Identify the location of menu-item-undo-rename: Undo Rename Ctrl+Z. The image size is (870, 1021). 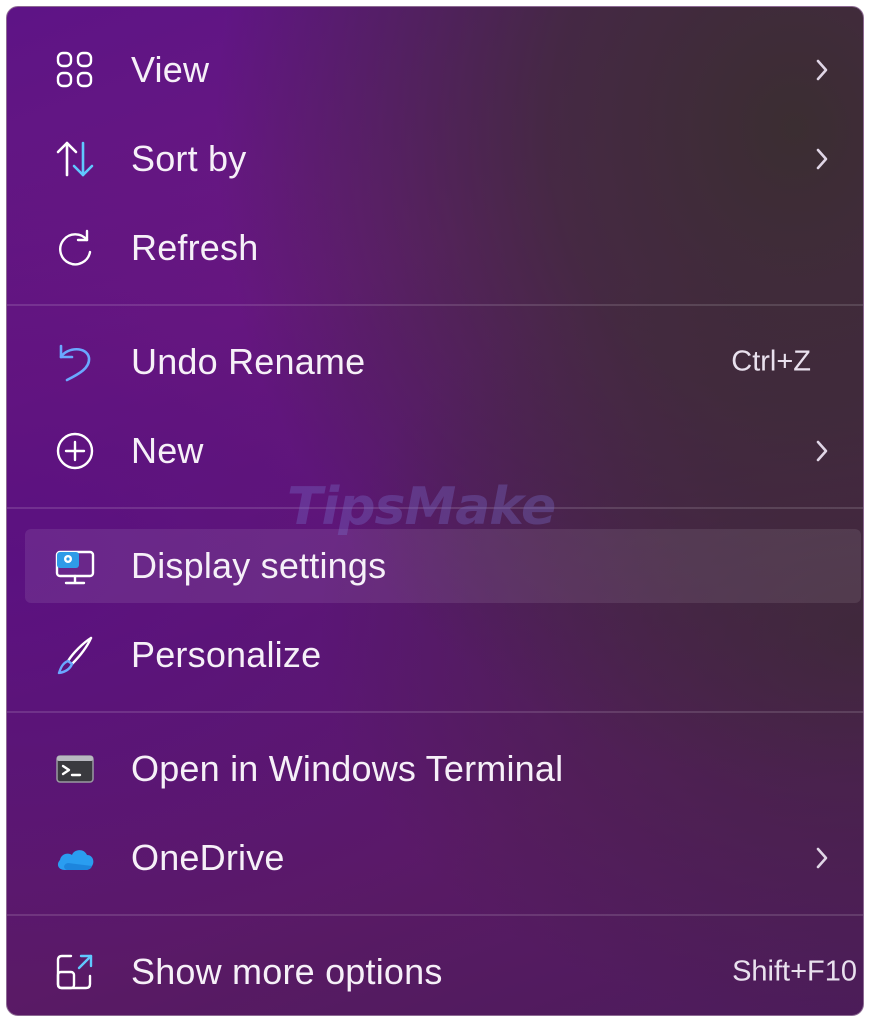
(443, 362).